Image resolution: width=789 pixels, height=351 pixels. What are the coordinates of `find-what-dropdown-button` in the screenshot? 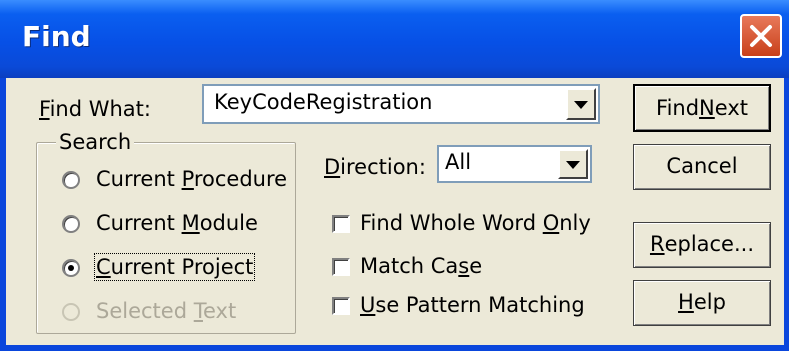 It's located at (581, 104).